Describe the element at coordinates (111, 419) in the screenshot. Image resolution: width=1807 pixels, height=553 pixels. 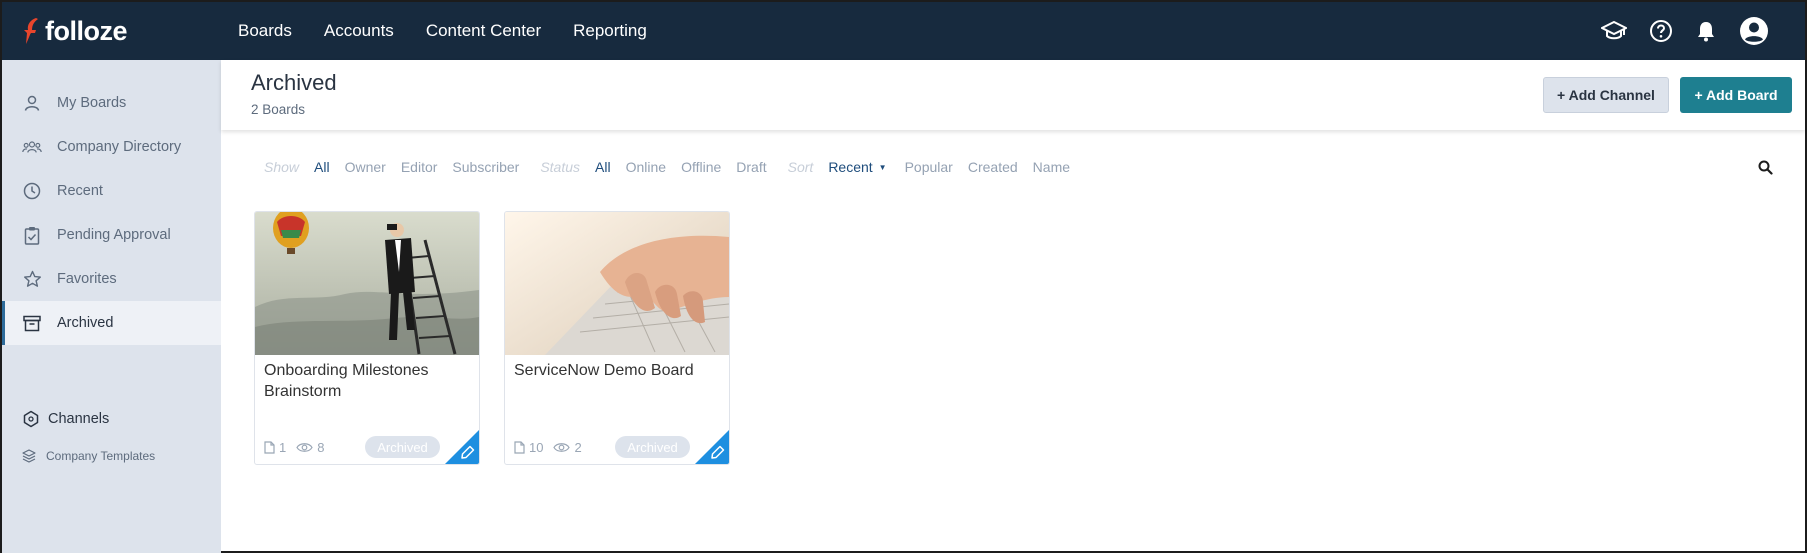
I see `sidebar-item-channels: Channels` at that location.